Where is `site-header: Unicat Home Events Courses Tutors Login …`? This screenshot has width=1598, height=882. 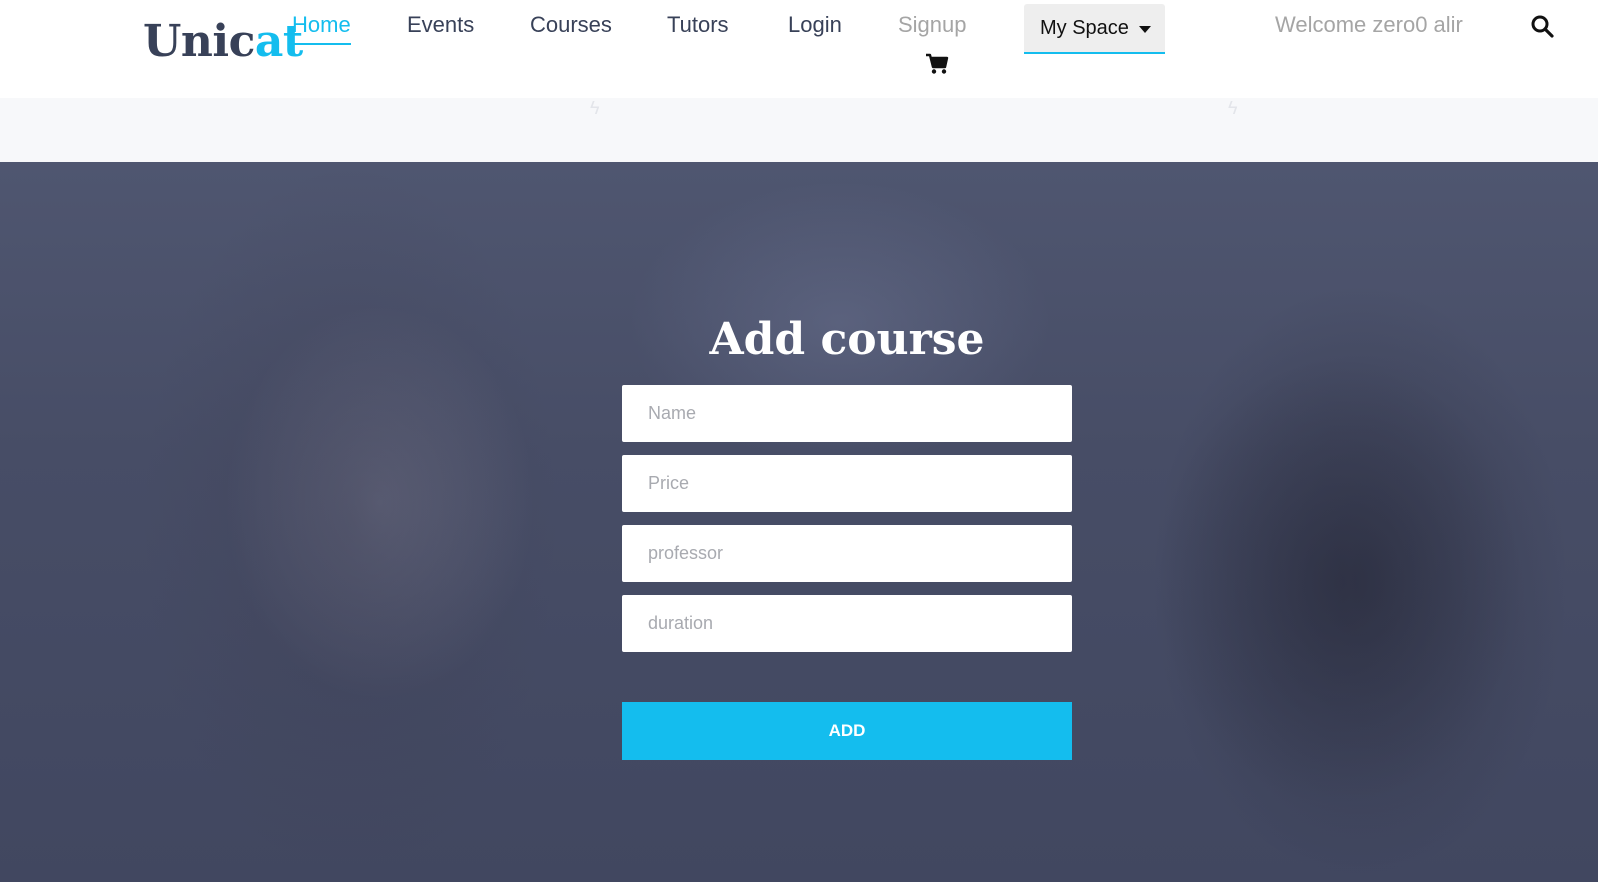
site-header: Unicat Home Events Courses Tutors Login … is located at coordinates (799, 49).